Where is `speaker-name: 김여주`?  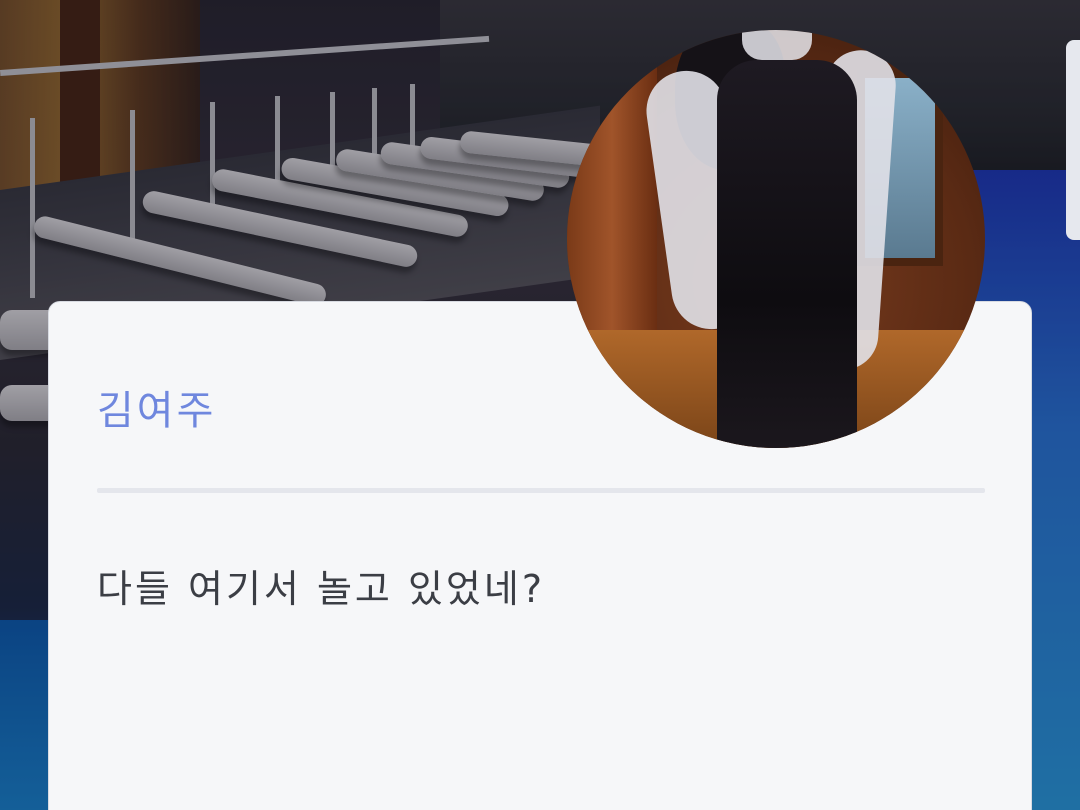
speaker-name: 김여주 is located at coordinates (157, 411).